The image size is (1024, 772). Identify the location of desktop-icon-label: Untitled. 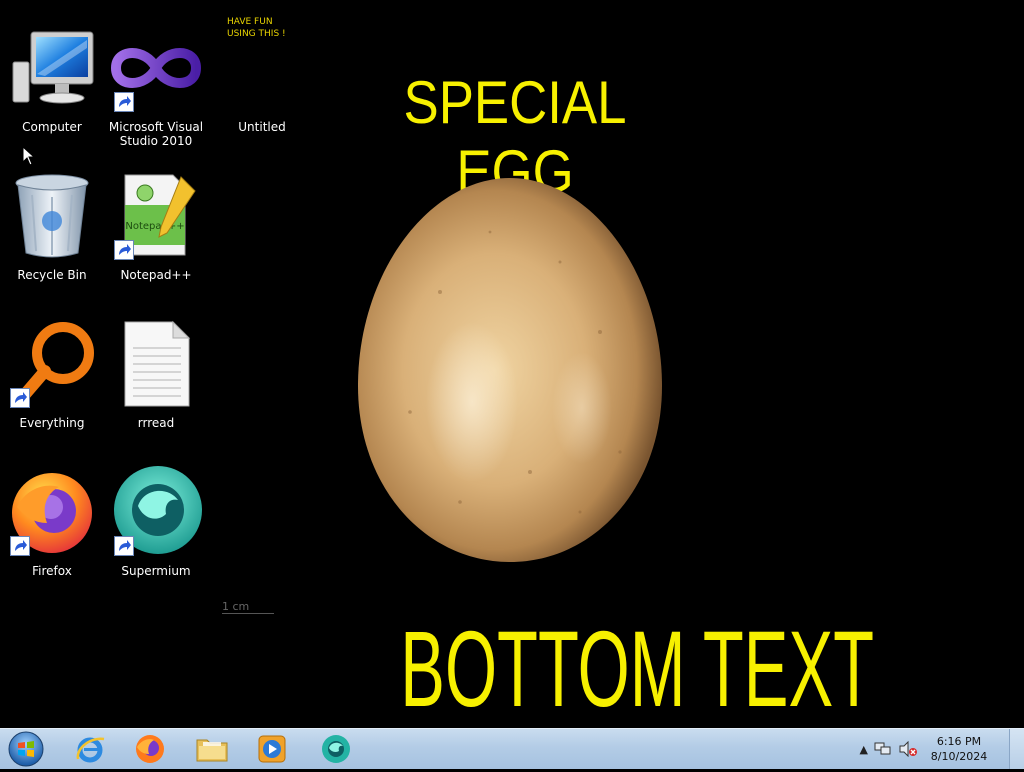
(262, 127).